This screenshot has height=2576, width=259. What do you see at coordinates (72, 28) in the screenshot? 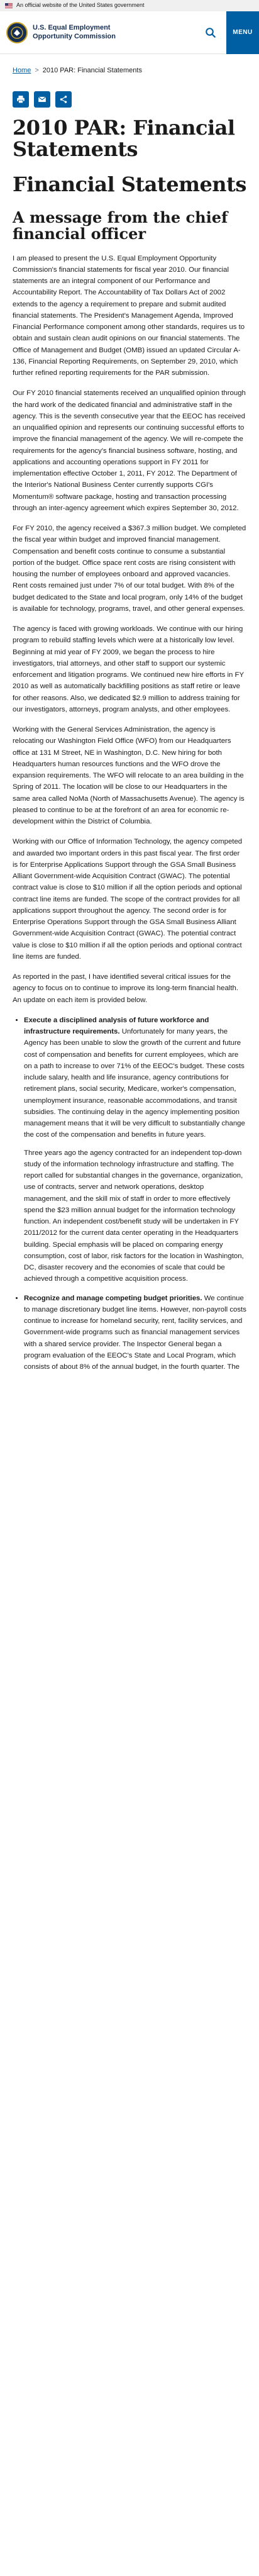
I see `agency-name-line1: U.S. Equal Employment` at bounding box center [72, 28].